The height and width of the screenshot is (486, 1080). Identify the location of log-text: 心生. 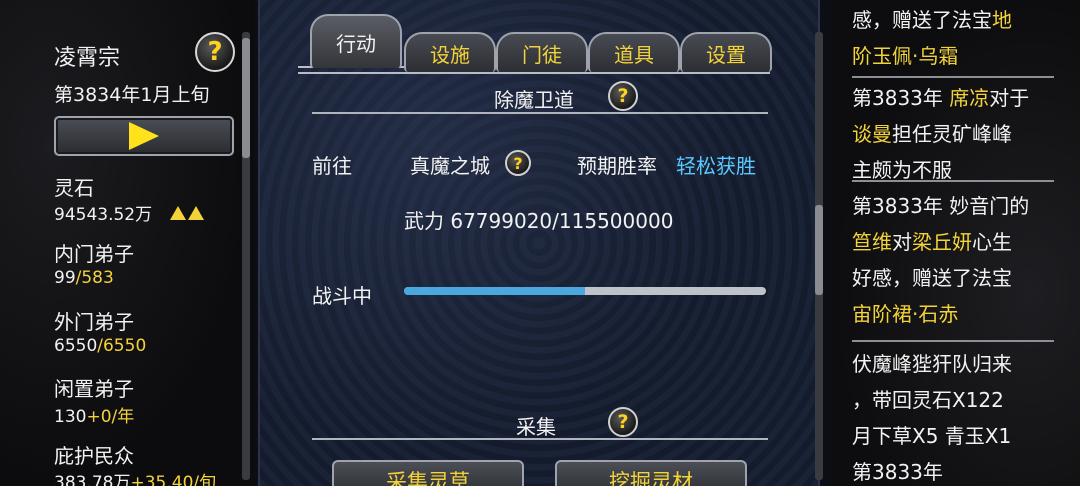
(992, 242).